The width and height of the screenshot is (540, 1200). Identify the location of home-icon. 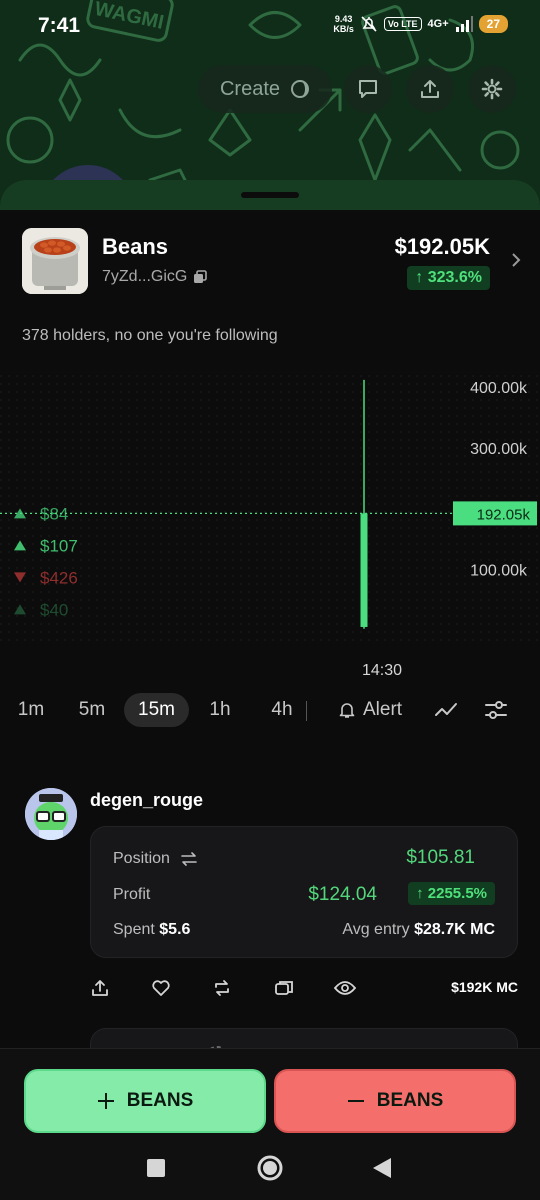
(270, 1168).